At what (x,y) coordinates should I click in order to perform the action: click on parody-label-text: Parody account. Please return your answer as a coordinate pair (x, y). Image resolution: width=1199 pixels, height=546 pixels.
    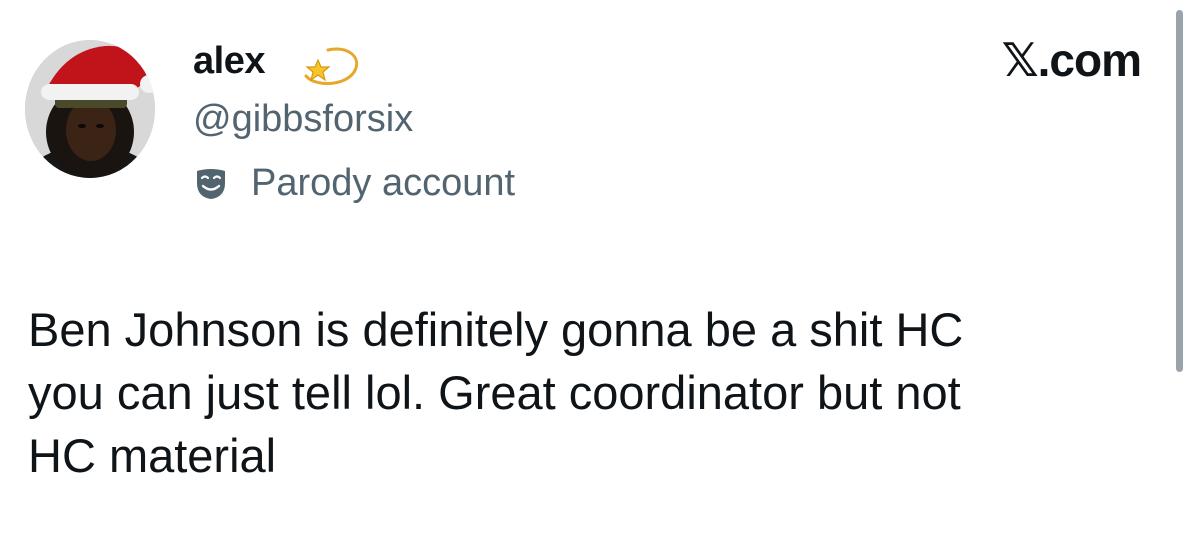
    Looking at the image, I should click on (383, 183).